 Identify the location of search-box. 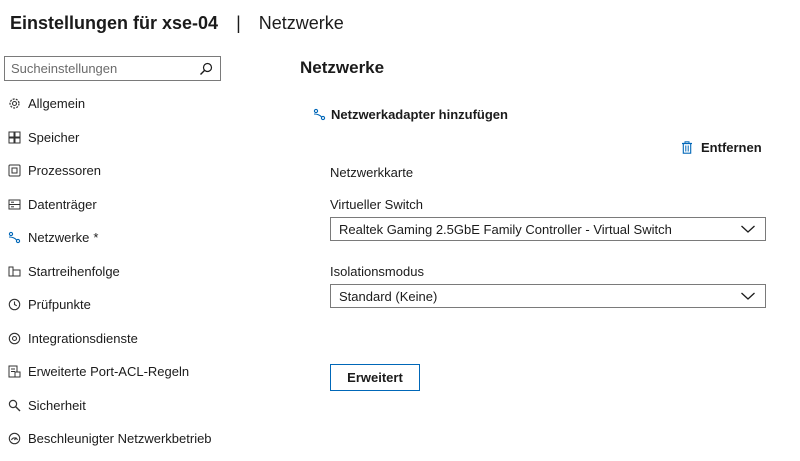
(112, 68).